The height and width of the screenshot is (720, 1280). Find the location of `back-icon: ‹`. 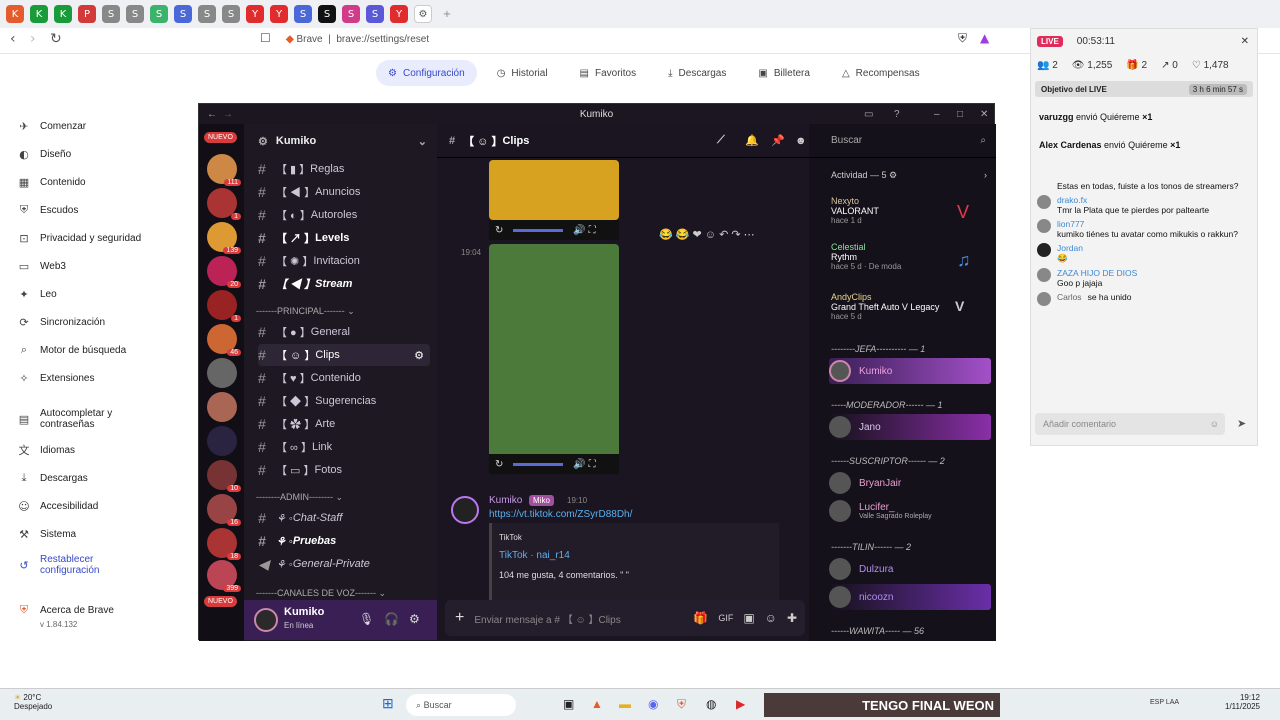

back-icon: ‹ is located at coordinates (13, 39).